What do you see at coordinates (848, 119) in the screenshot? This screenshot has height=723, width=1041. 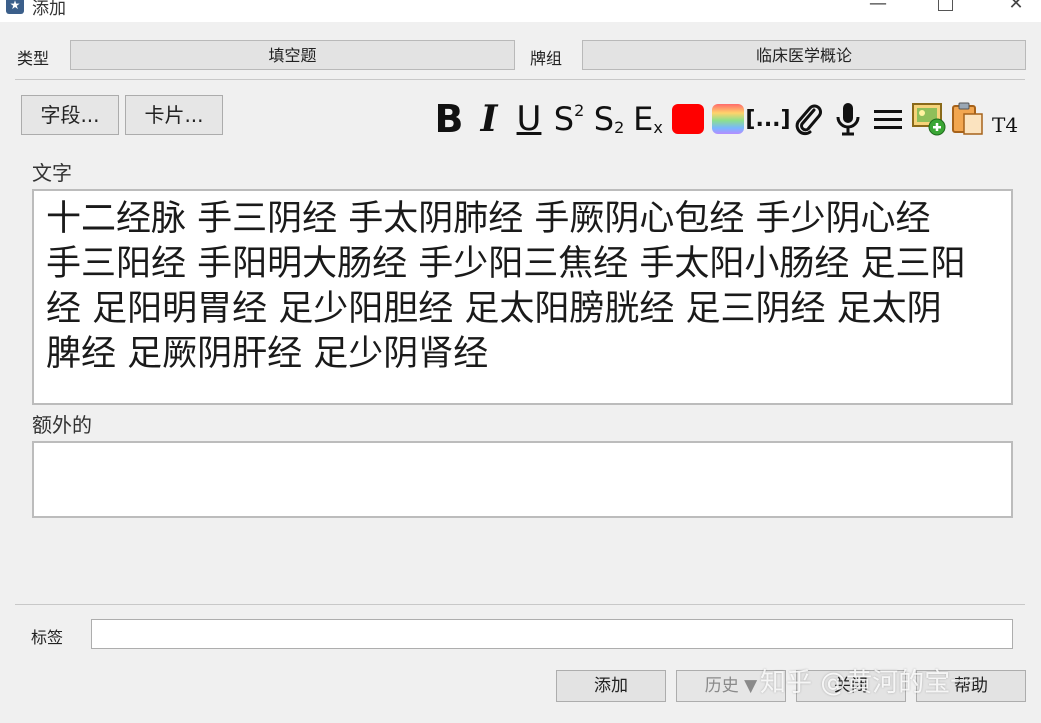 I see `microphone-icon` at bounding box center [848, 119].